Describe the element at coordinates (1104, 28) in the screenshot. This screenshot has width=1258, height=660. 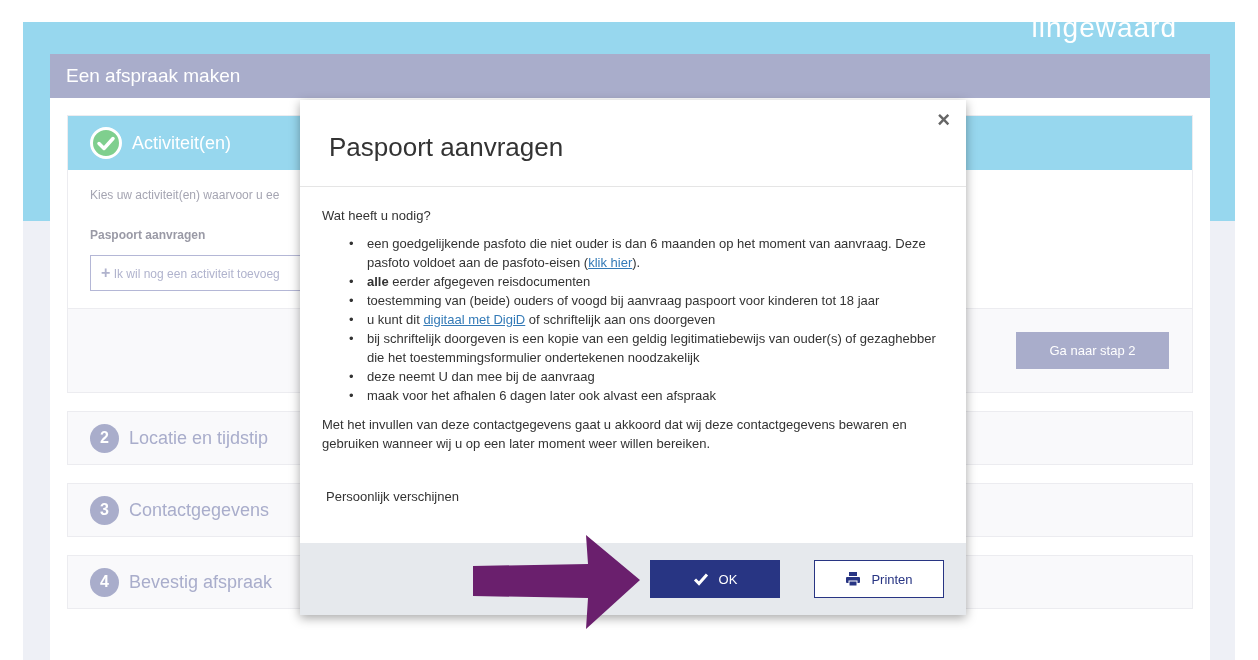
I see `logo-text: lingewaard` at that location.